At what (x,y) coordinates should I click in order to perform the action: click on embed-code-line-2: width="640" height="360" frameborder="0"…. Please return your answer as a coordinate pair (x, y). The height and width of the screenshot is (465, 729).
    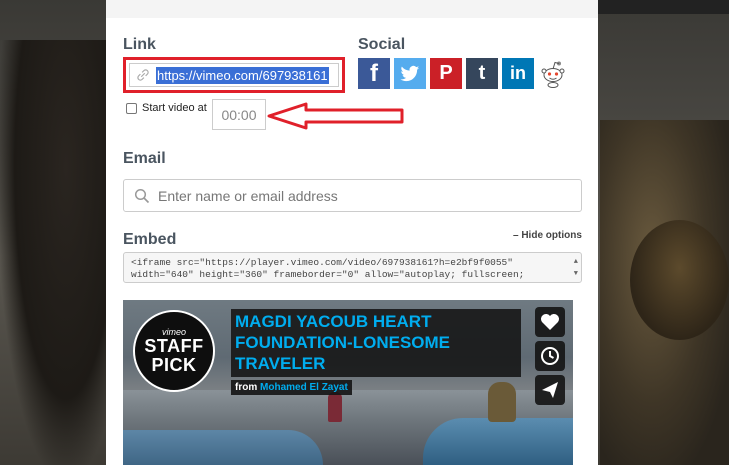
    Looking at the image, I should click on (328, 274).